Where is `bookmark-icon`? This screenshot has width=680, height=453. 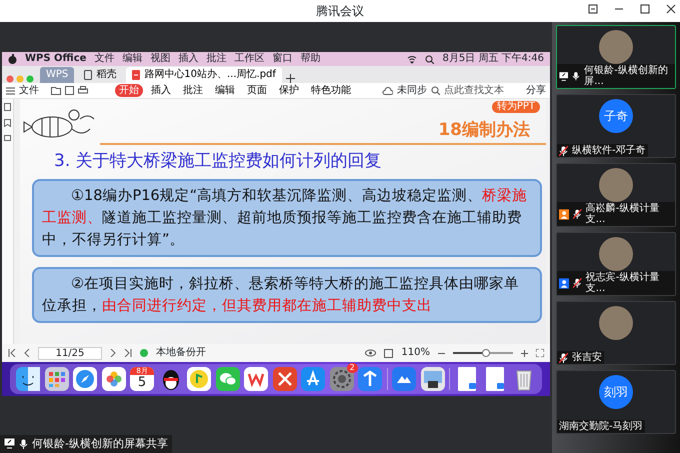 bookmark-icon is located at coordinates (7, 123).